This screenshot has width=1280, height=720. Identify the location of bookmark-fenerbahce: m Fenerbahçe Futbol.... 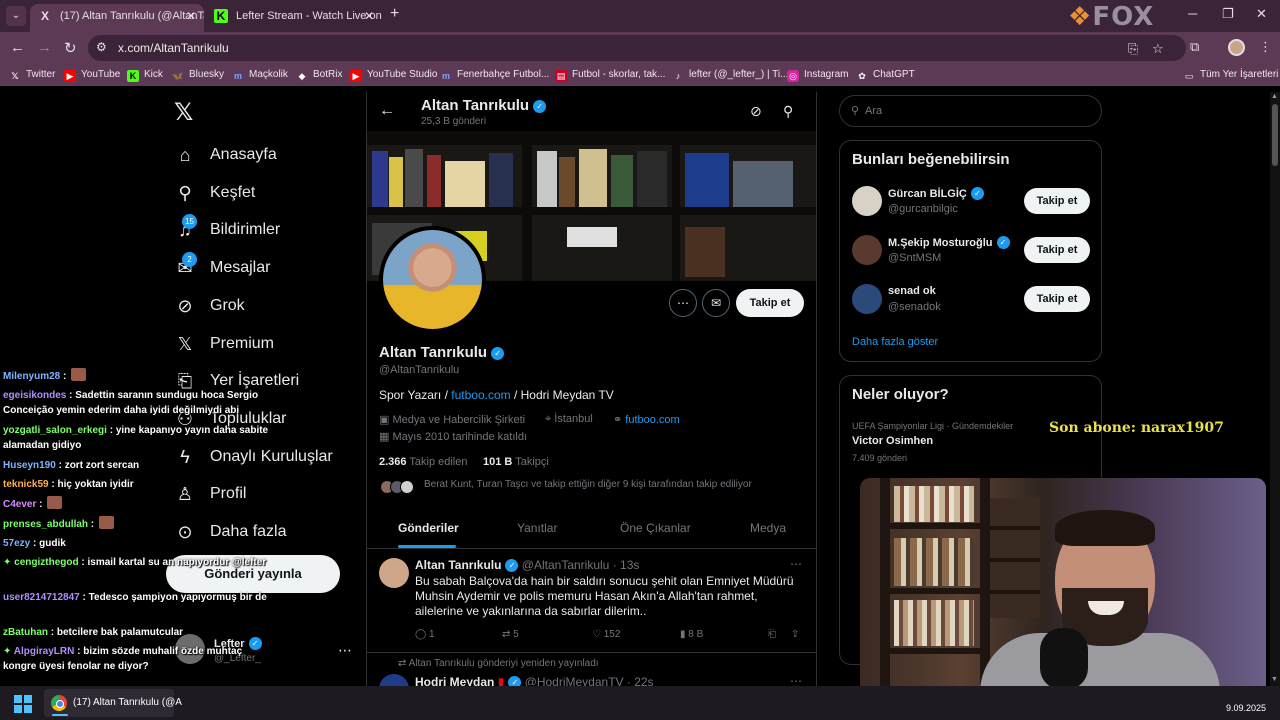
(494, 75).